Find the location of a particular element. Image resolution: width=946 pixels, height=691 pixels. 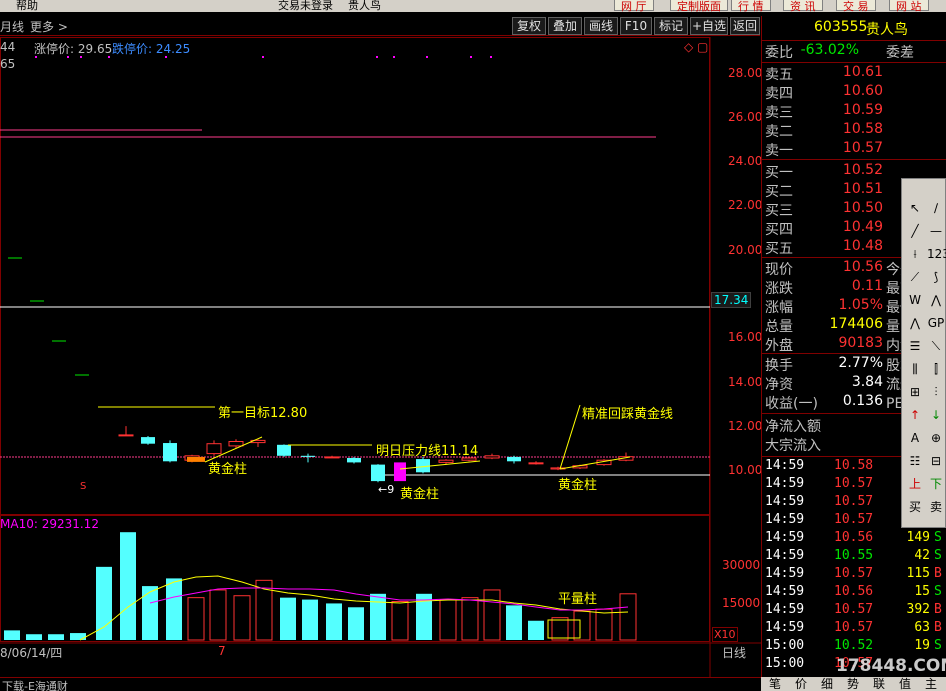

menu-button-quote: 行 情 is located at coordinates (751, 6).